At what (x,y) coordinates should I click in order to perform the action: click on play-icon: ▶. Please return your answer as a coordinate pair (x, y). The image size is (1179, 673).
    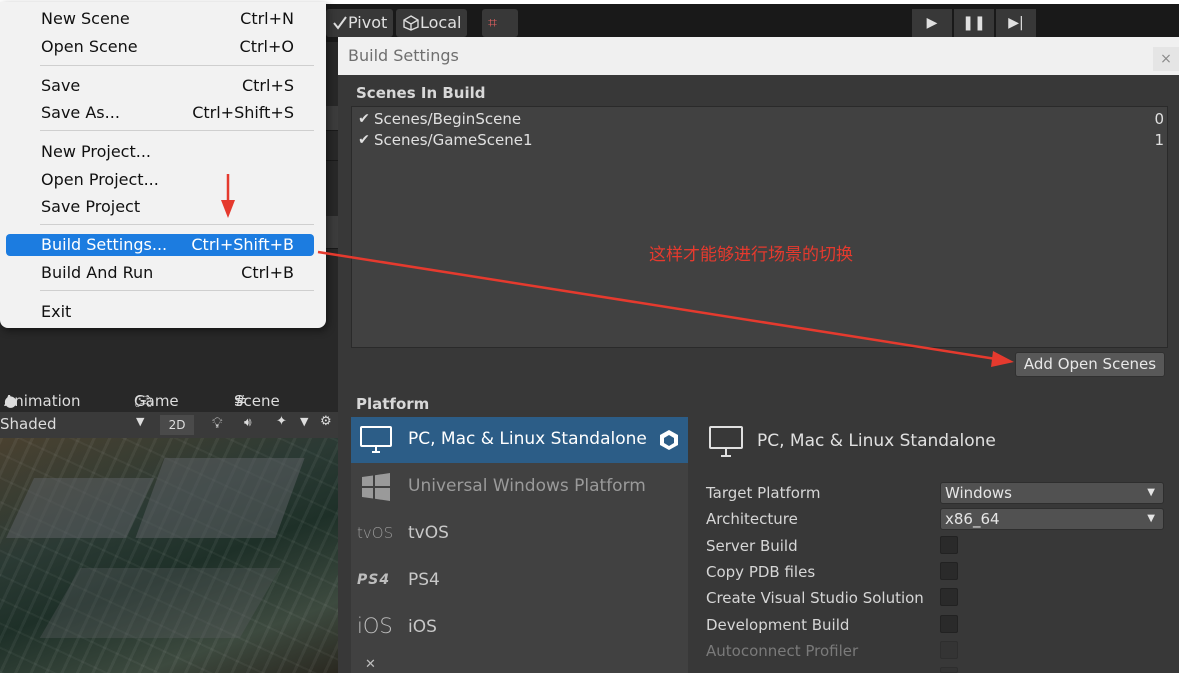
    Looking at the image, I should click on (932, 23).